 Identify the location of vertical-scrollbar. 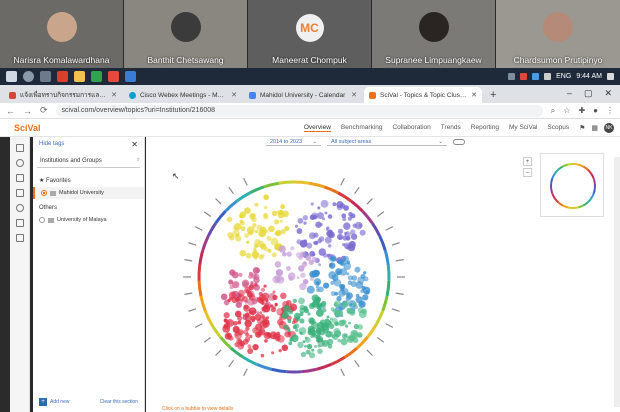
(617, 282).